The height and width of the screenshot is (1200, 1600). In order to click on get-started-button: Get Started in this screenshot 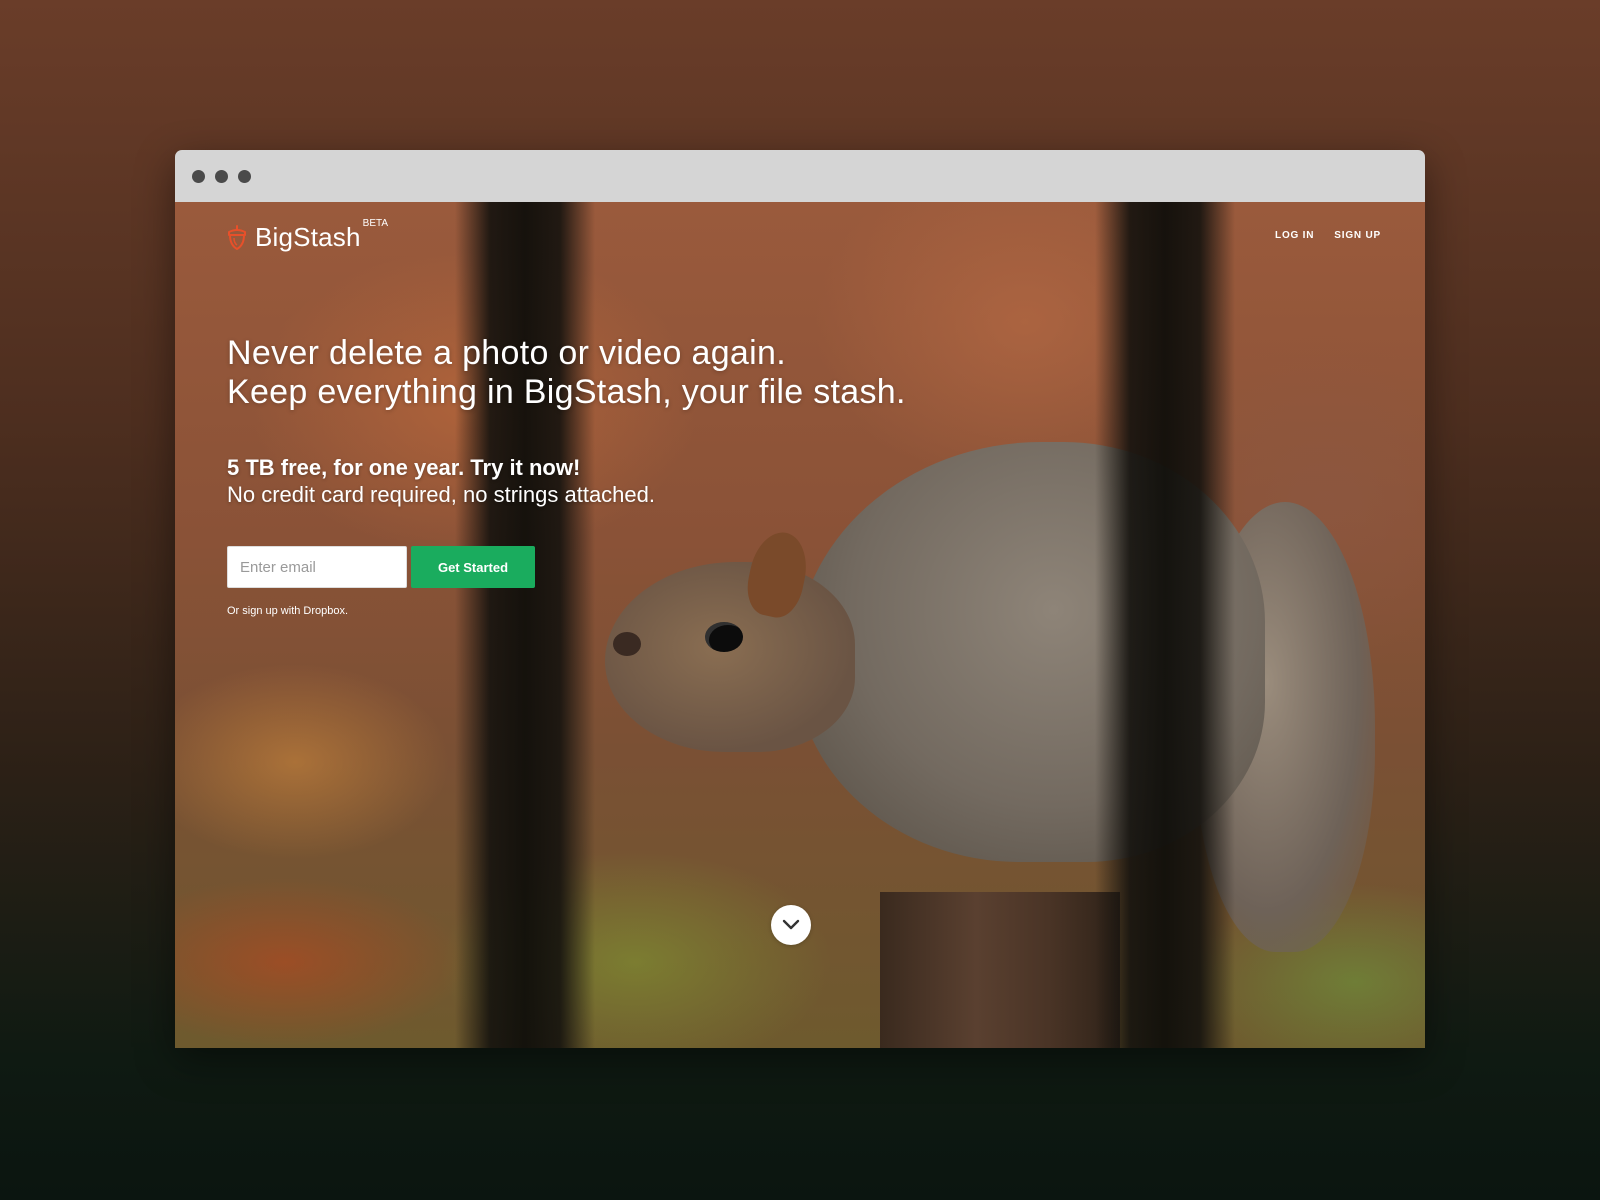, I will do `click(473, 567)`.